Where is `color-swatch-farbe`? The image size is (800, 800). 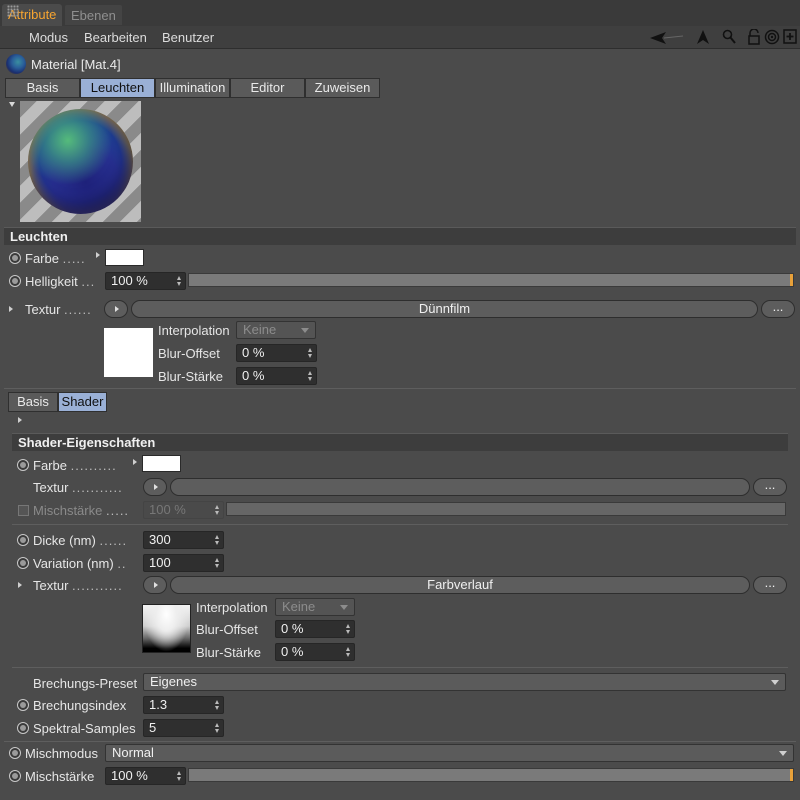 color-swatch-farbe is located at coordinates (124, 257).